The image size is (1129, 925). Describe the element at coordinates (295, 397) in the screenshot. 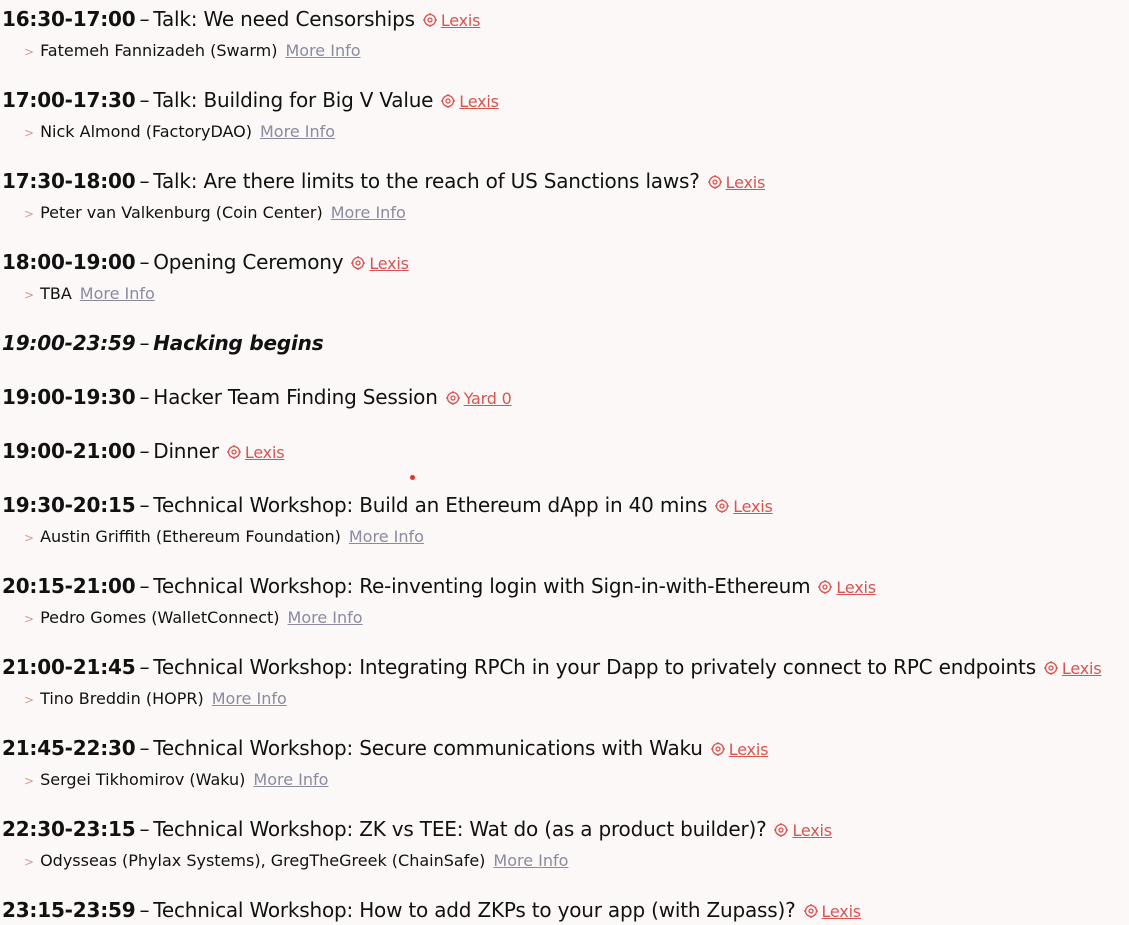

I see `entry-event: Hacker Team Finding Session` at that location.